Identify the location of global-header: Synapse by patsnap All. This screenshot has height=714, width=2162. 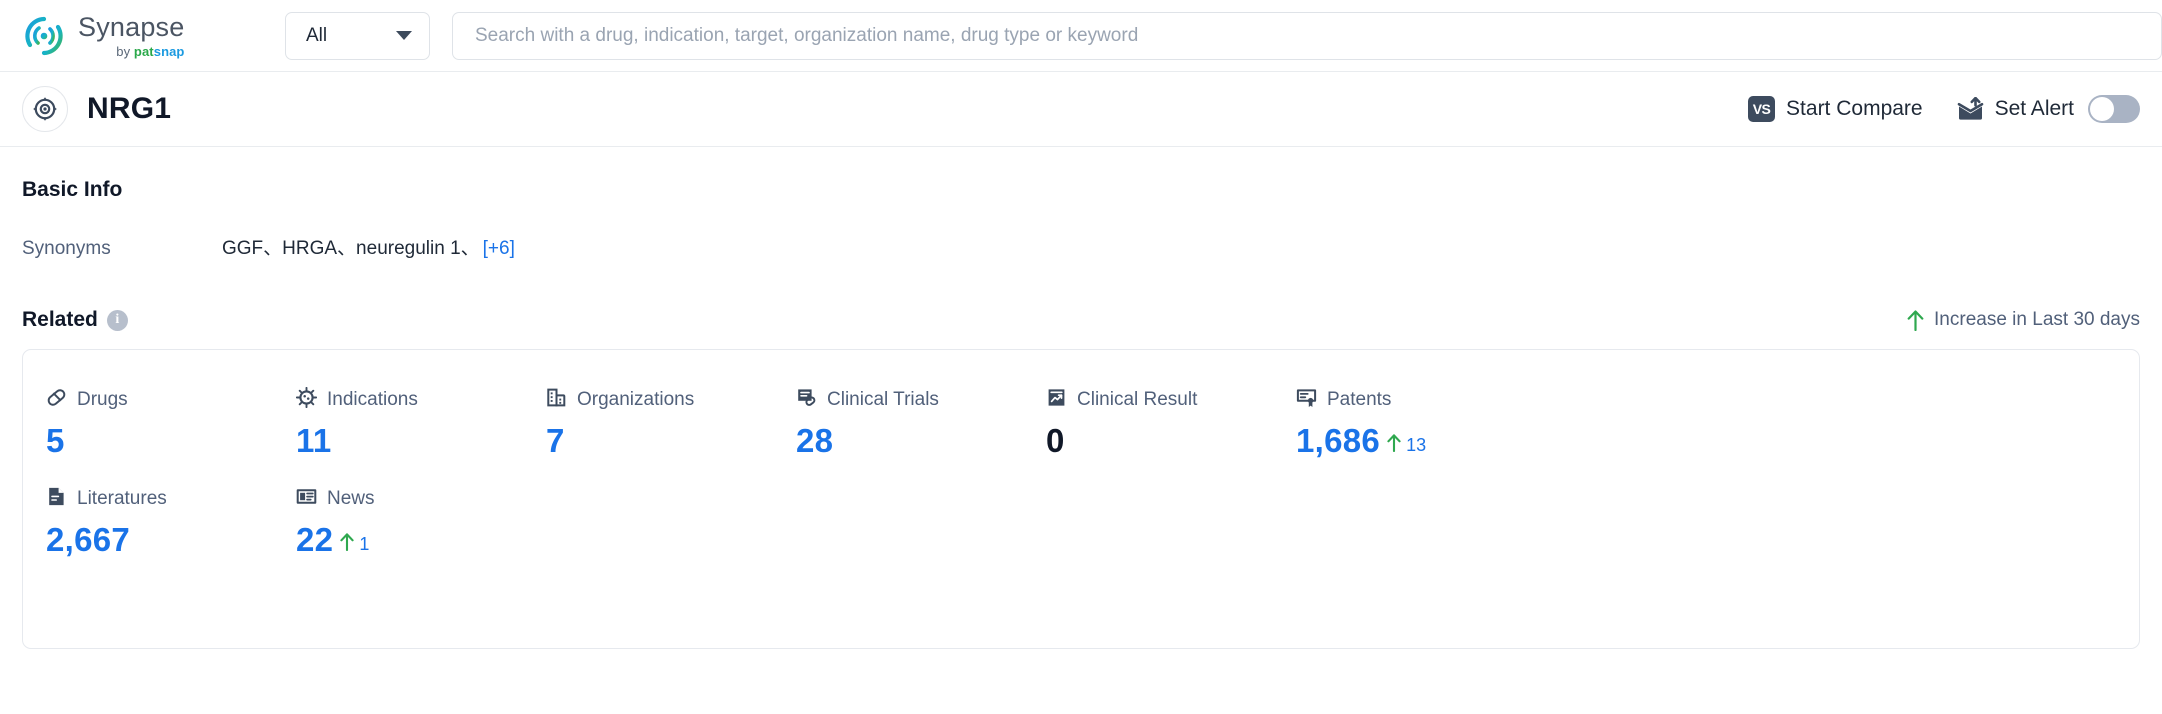
(1081, 36).